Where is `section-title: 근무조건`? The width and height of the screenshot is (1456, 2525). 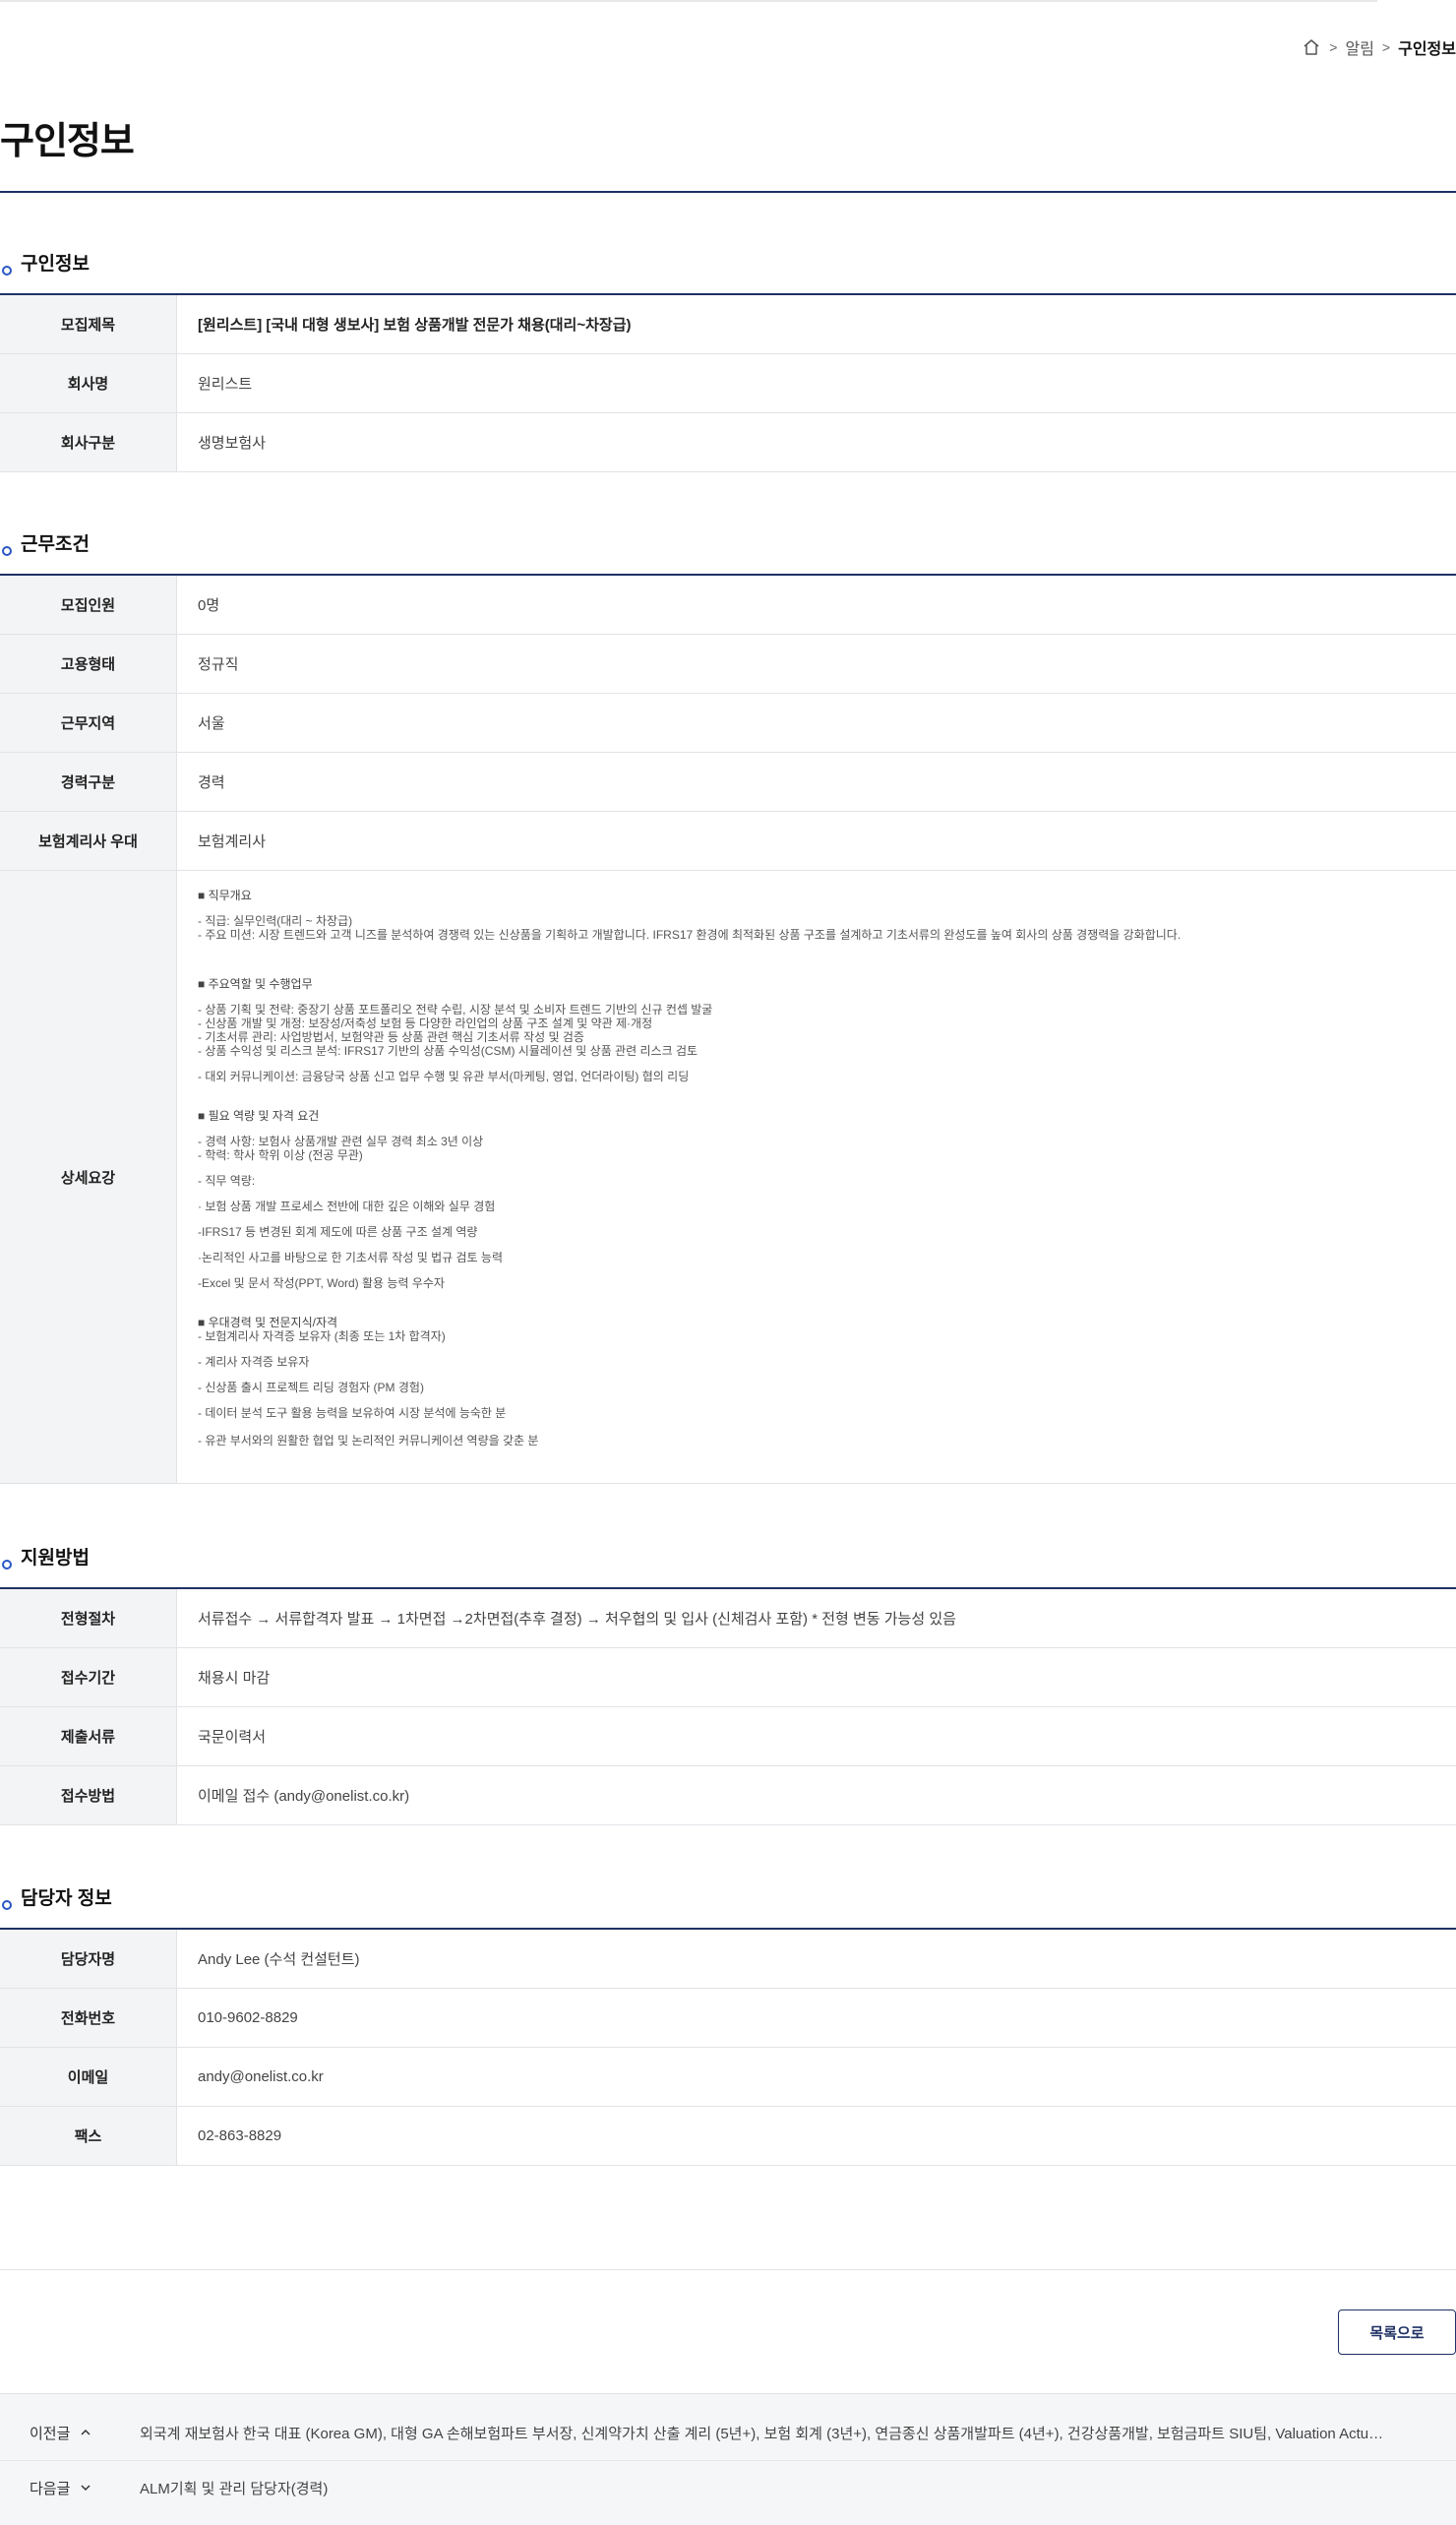
section-title: 근무조건 is located at coordinates (55, 544).